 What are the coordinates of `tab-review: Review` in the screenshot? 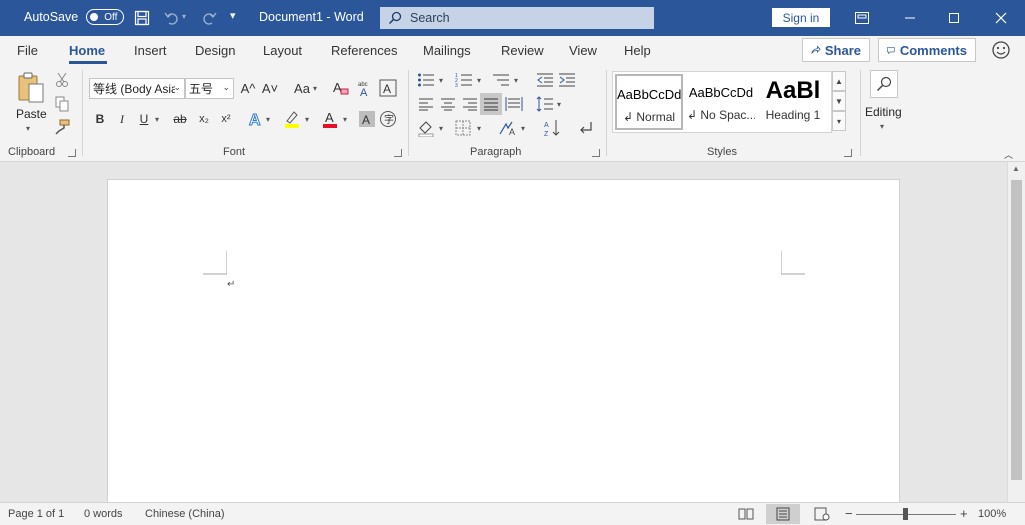 It's located at (522, 50).